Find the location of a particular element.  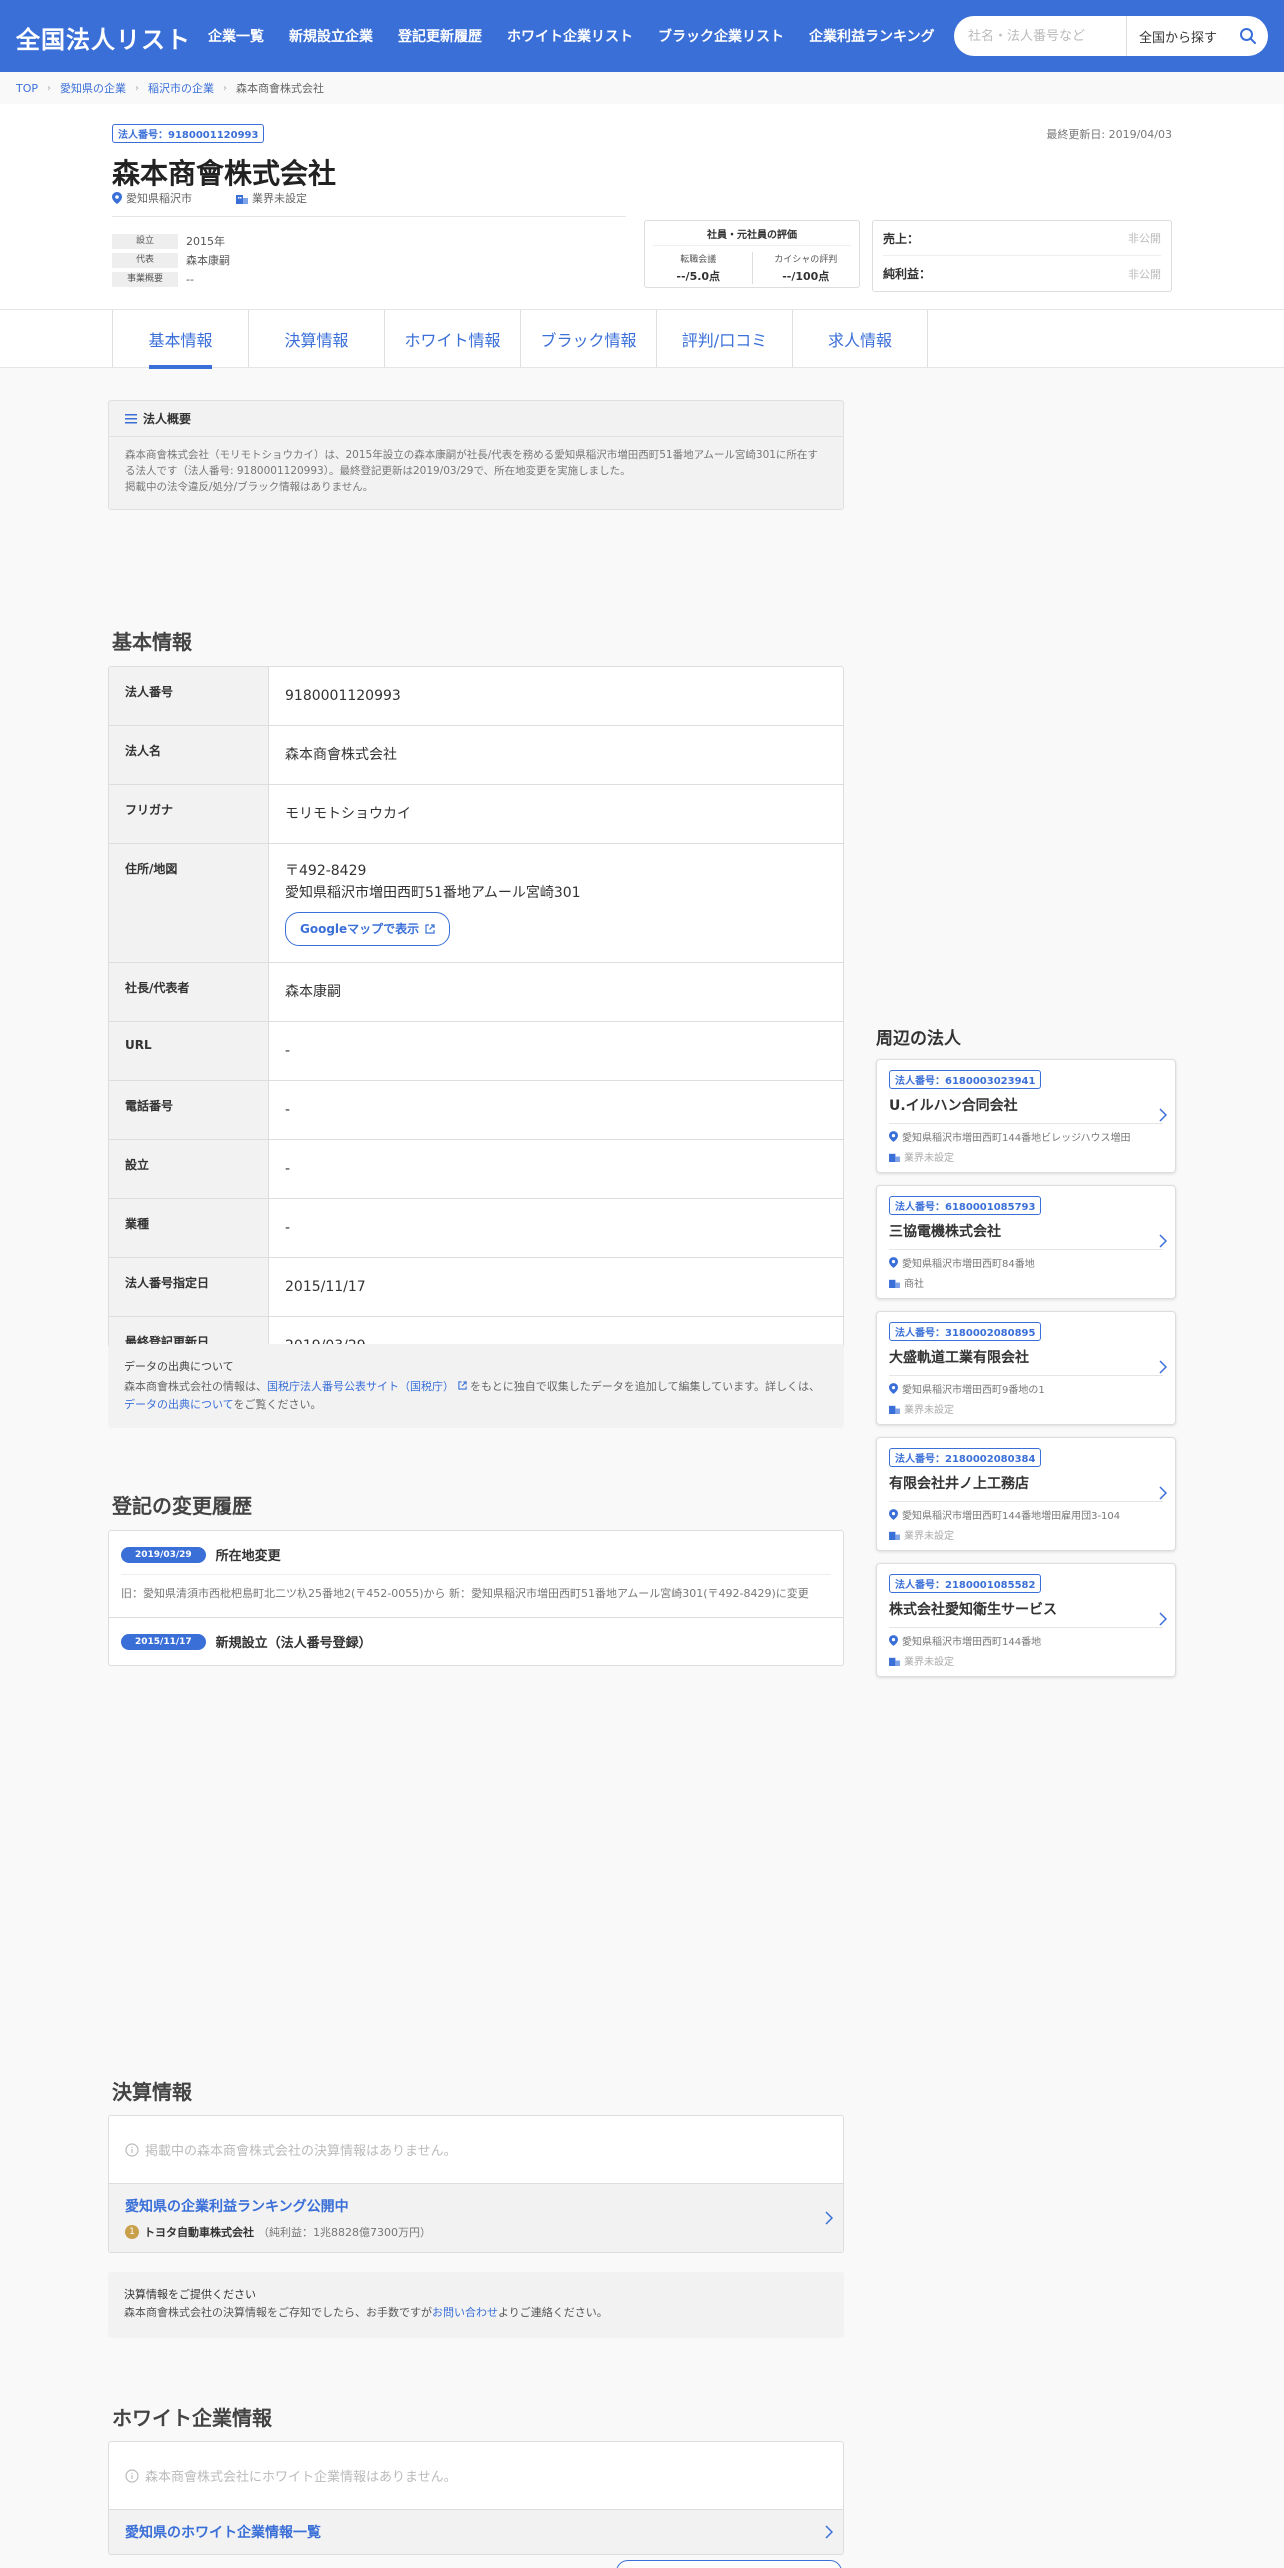

row-label: 住所/地図 is located at coordinates (189, 903).